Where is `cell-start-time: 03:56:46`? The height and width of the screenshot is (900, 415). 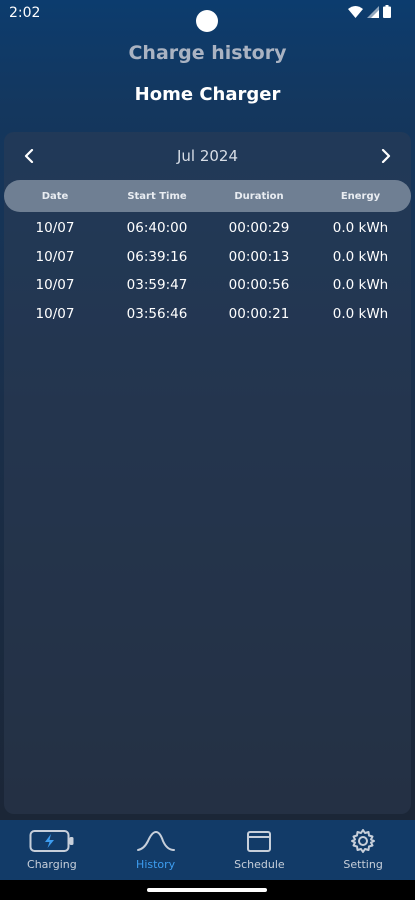
cell-start-time: 03:56:46 is located at coordinates (157, 313).